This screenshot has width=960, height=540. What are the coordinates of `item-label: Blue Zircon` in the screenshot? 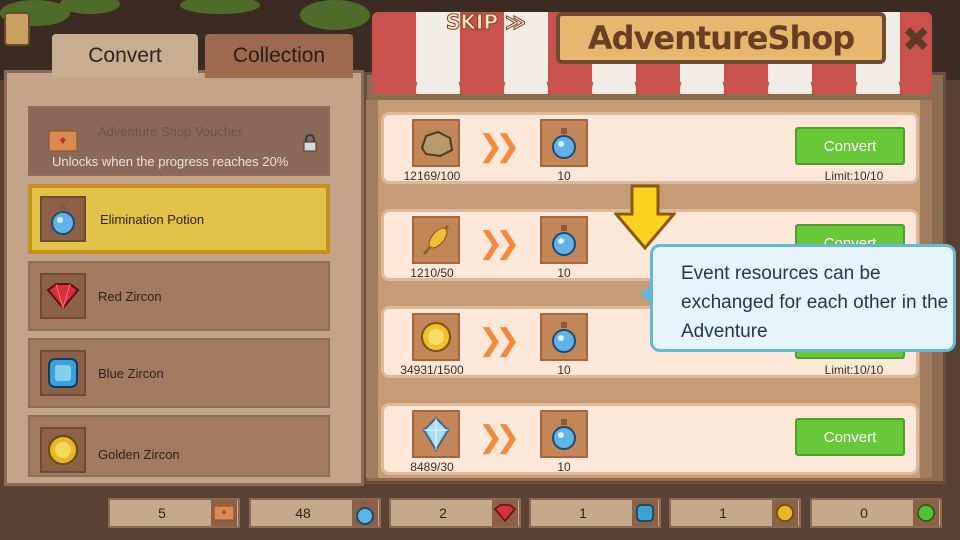 It's located at (131, 373).